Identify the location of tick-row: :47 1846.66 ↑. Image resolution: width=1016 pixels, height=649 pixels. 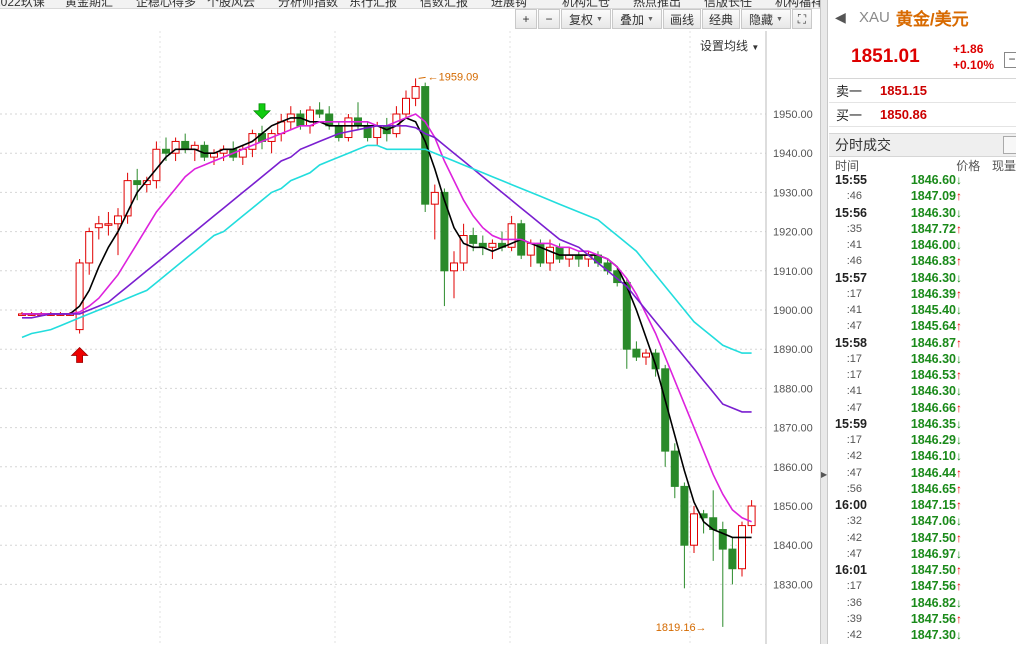
(922, 408).